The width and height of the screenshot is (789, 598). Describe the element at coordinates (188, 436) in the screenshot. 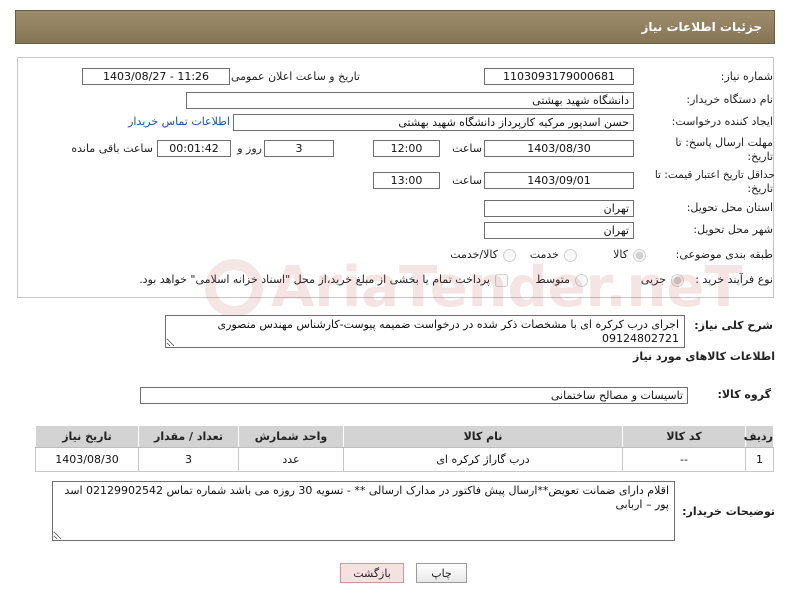

I see `col-header-quantity: تعداد / مقدار` at that location.